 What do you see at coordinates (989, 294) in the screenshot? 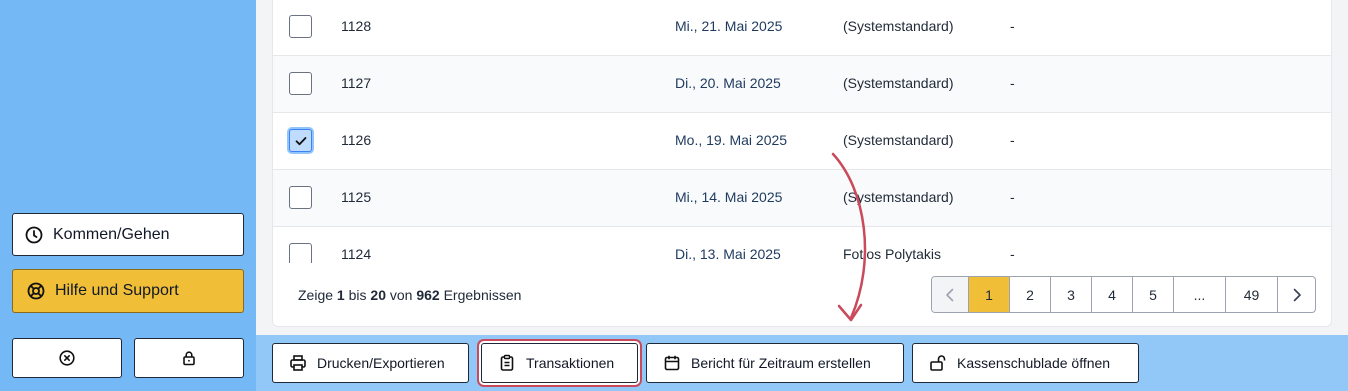
I see `page-button-1: 1` at bounding box center [989, 294].